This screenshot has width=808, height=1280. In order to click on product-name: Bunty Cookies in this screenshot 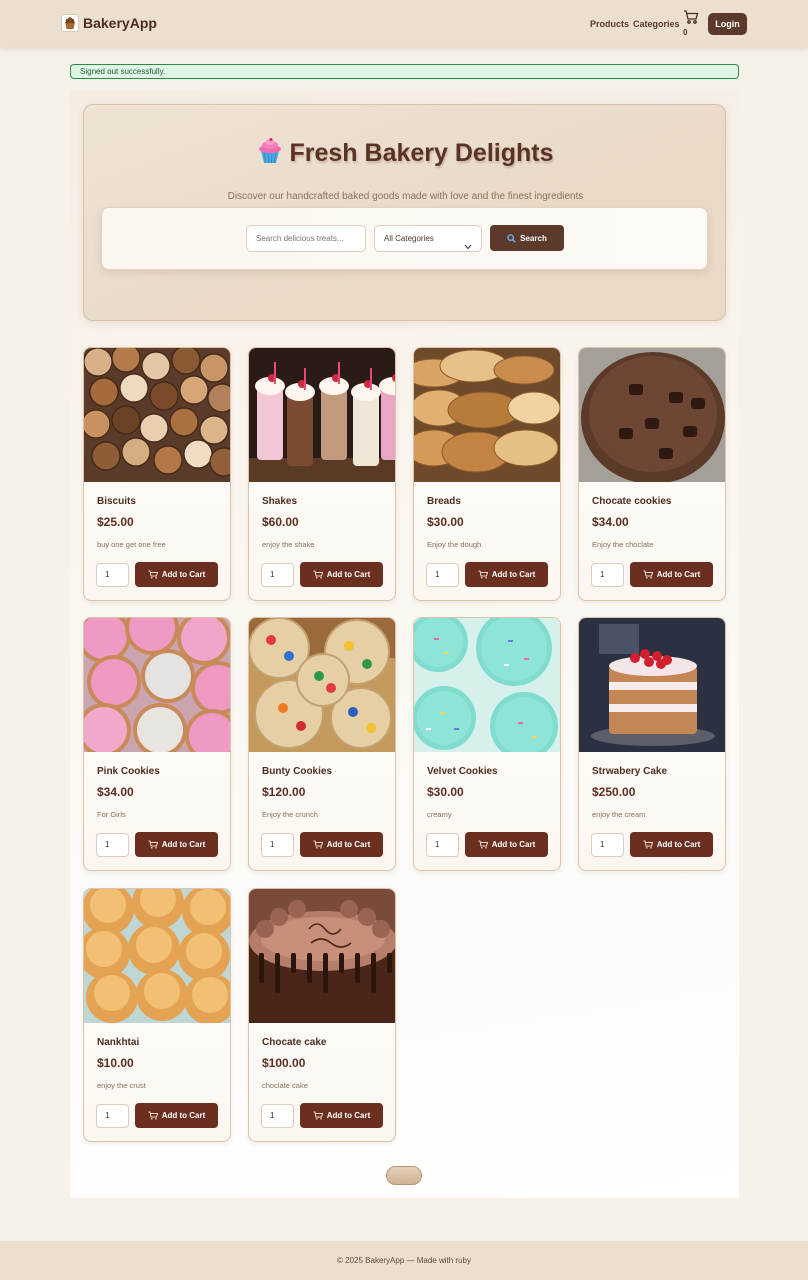, I will do `click(297, 771)`.